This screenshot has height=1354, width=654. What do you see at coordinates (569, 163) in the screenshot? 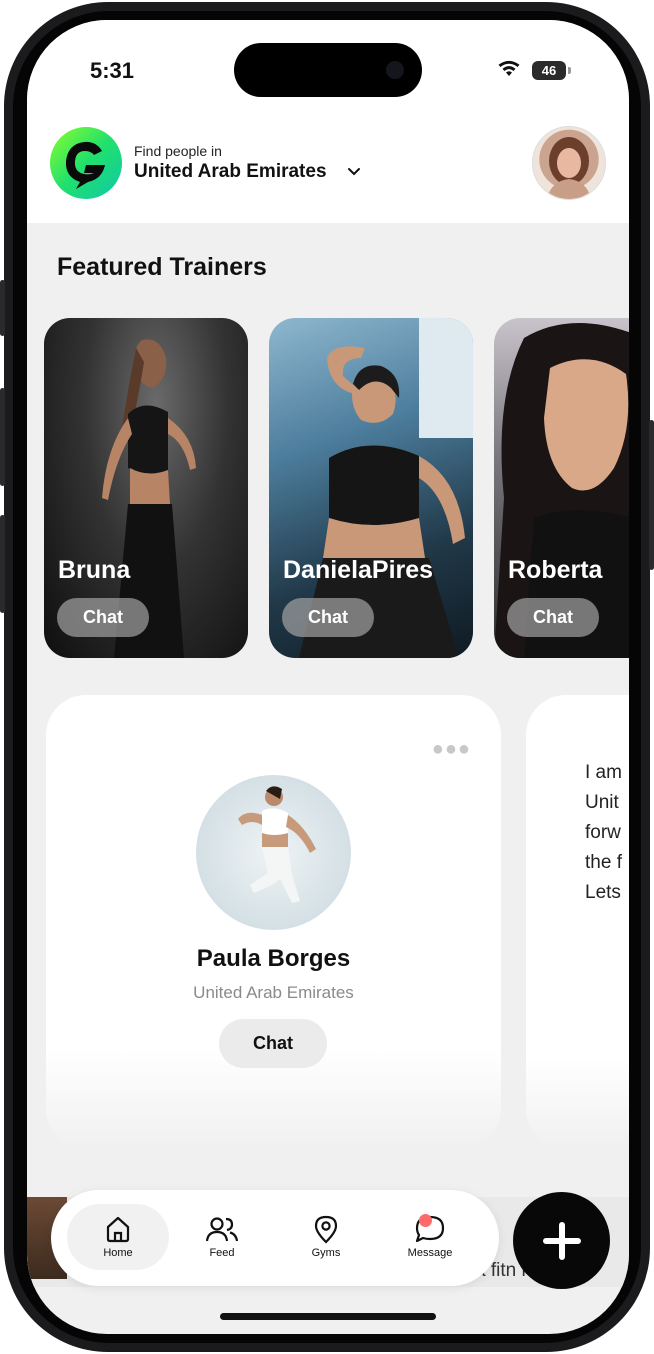
I see `user-avatar` at bounding box center [569, 163].